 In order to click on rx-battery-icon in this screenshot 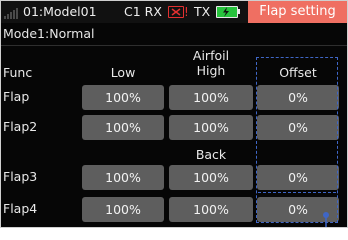, I will do `click(176, 12)`.